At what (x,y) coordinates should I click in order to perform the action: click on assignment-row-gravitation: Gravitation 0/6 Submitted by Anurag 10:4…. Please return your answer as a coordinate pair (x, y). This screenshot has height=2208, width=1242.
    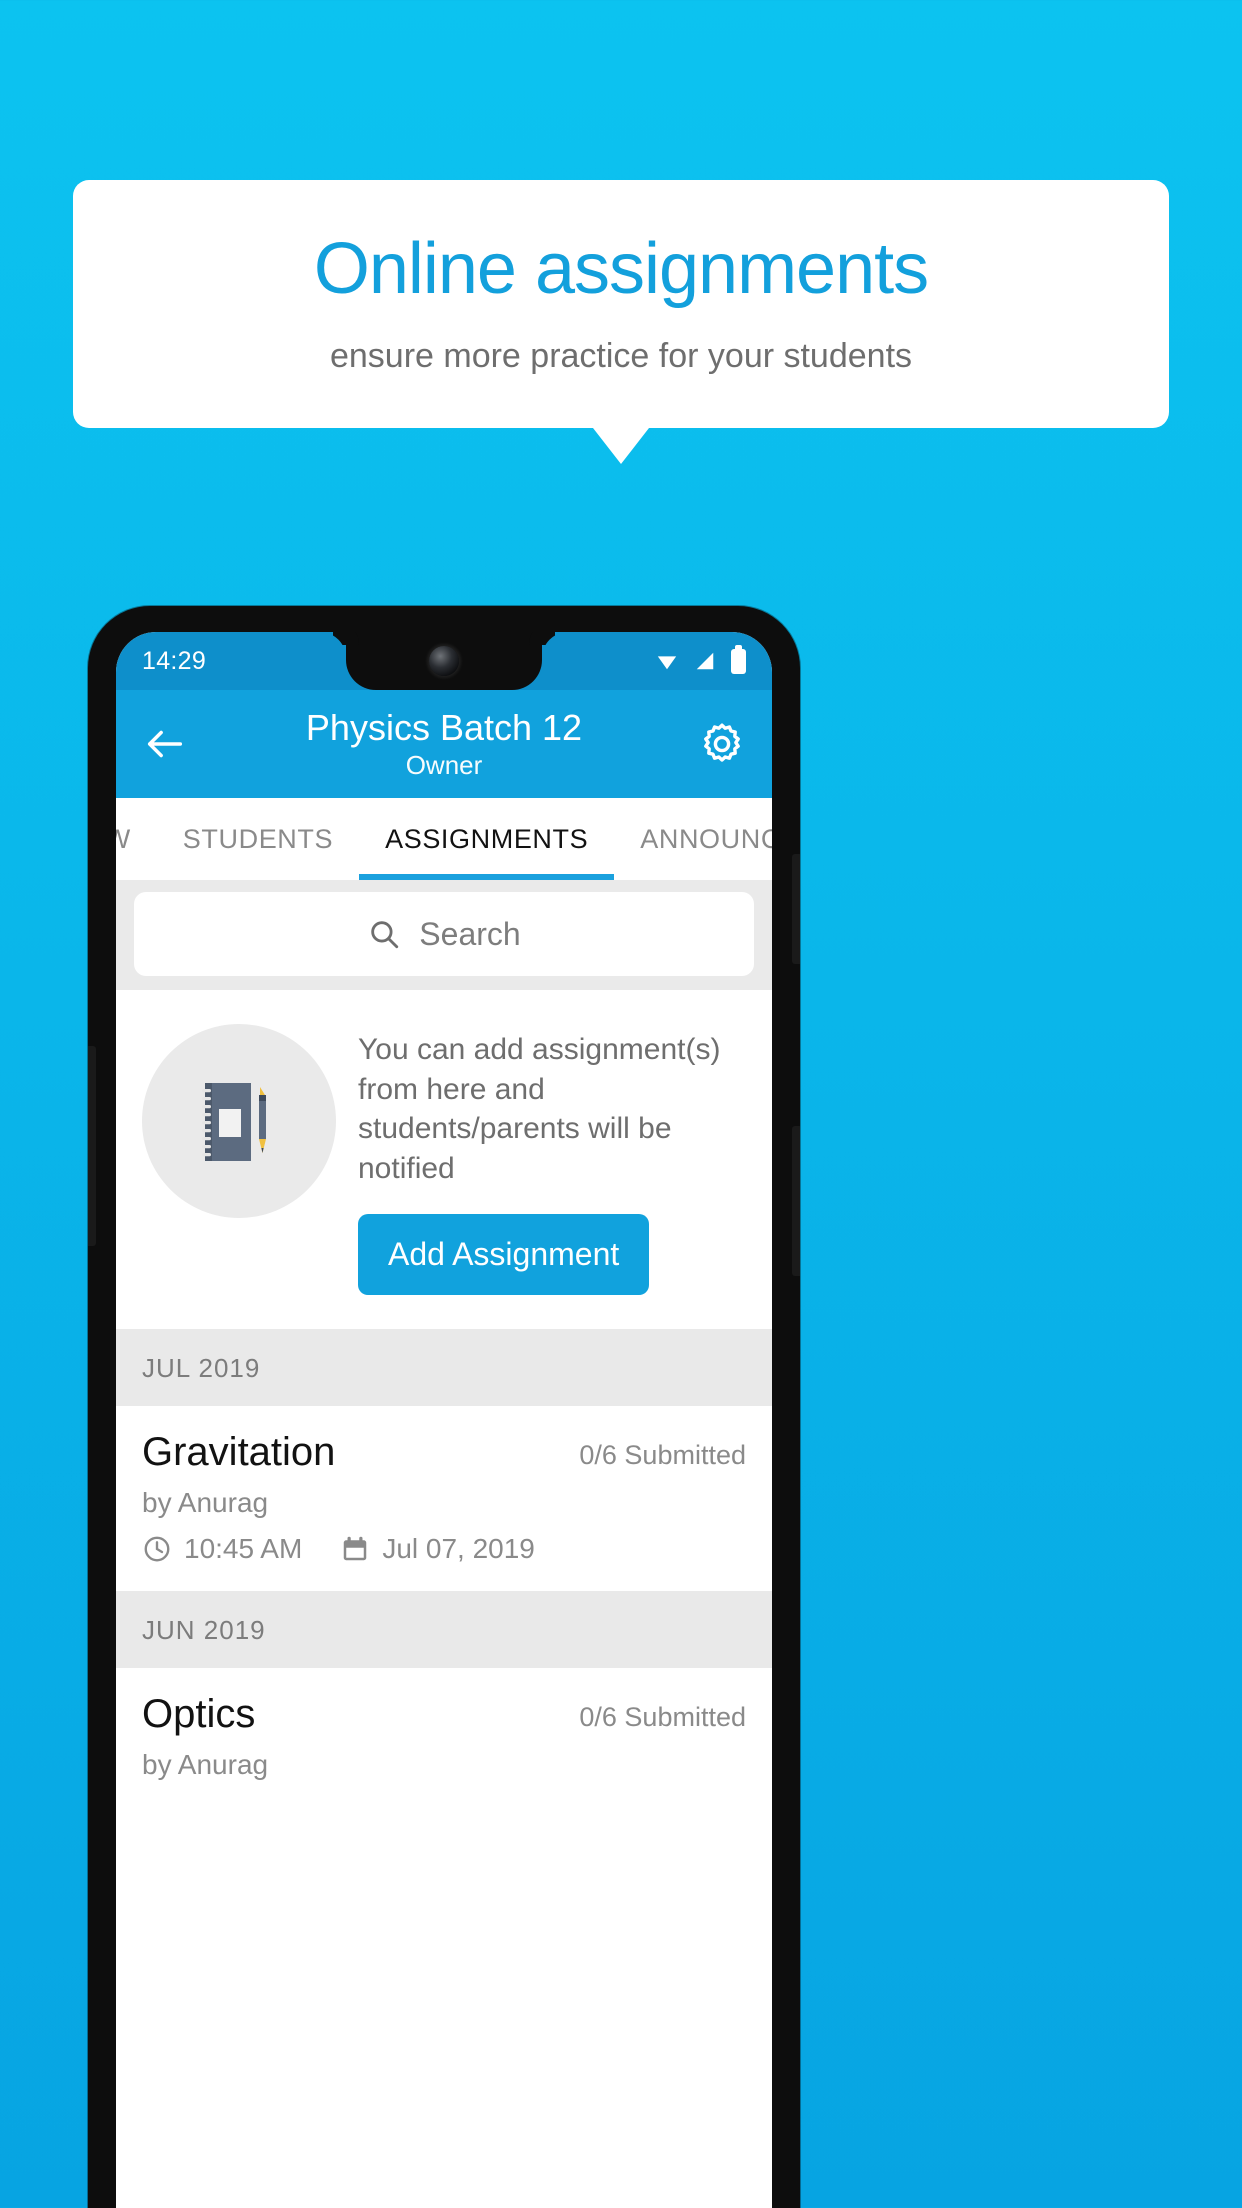
    Looking at the image, I should click on (444, 1499).